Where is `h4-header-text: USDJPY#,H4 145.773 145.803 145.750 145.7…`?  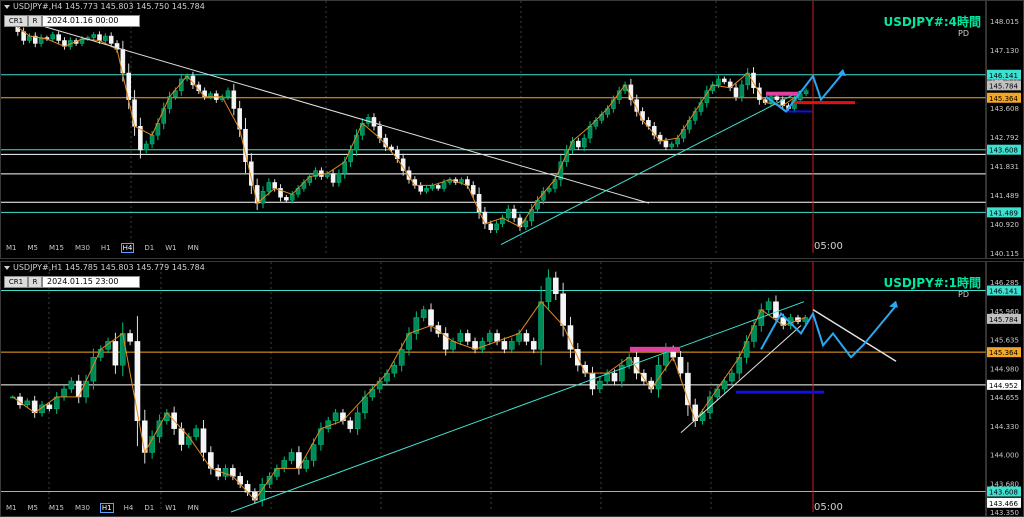
h4-header-text: USDJPY#,H4 145.773 145.803 145.750 145.7… is located at coordinates (109, 6).